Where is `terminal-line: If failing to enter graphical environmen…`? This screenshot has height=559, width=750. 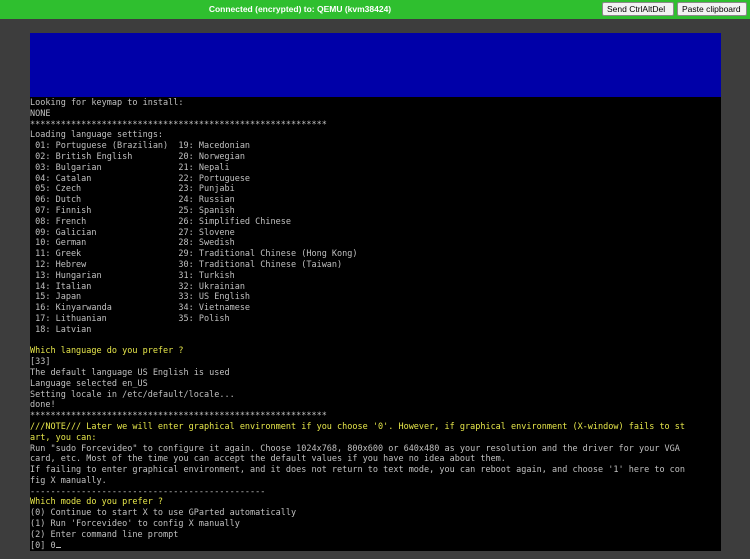
terminal-line: If failing to enter graphical environmen… is located at coordinates (358, 470).